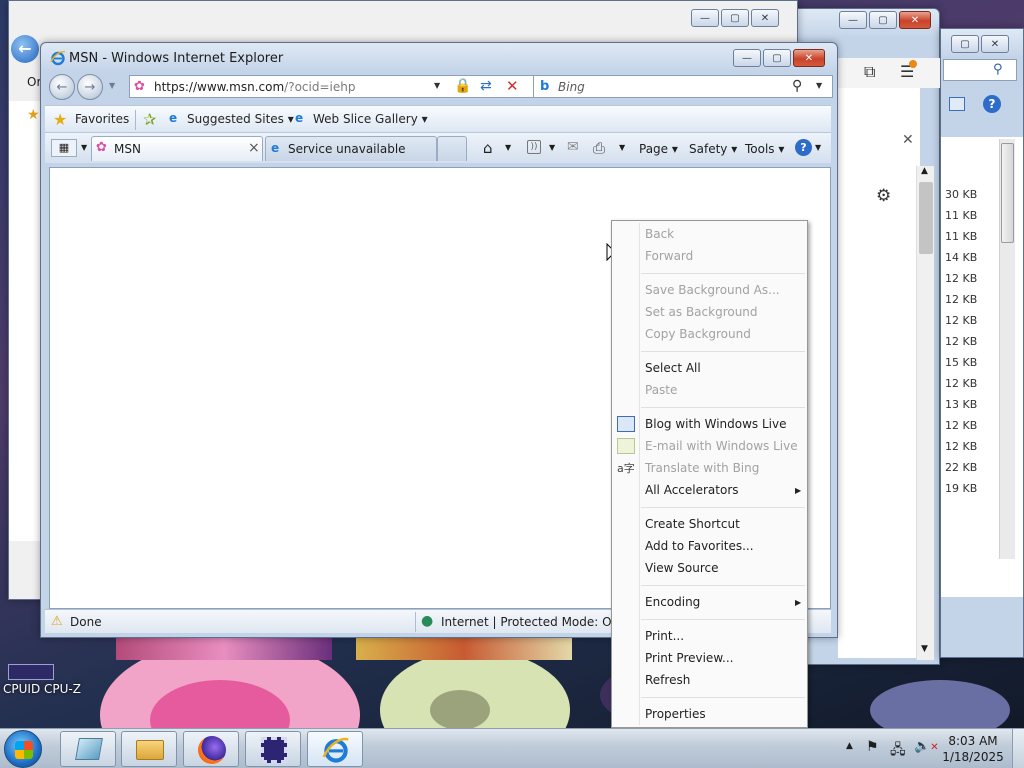  I want to click on help-dropdown-icon: ▼, so click(818, 147).